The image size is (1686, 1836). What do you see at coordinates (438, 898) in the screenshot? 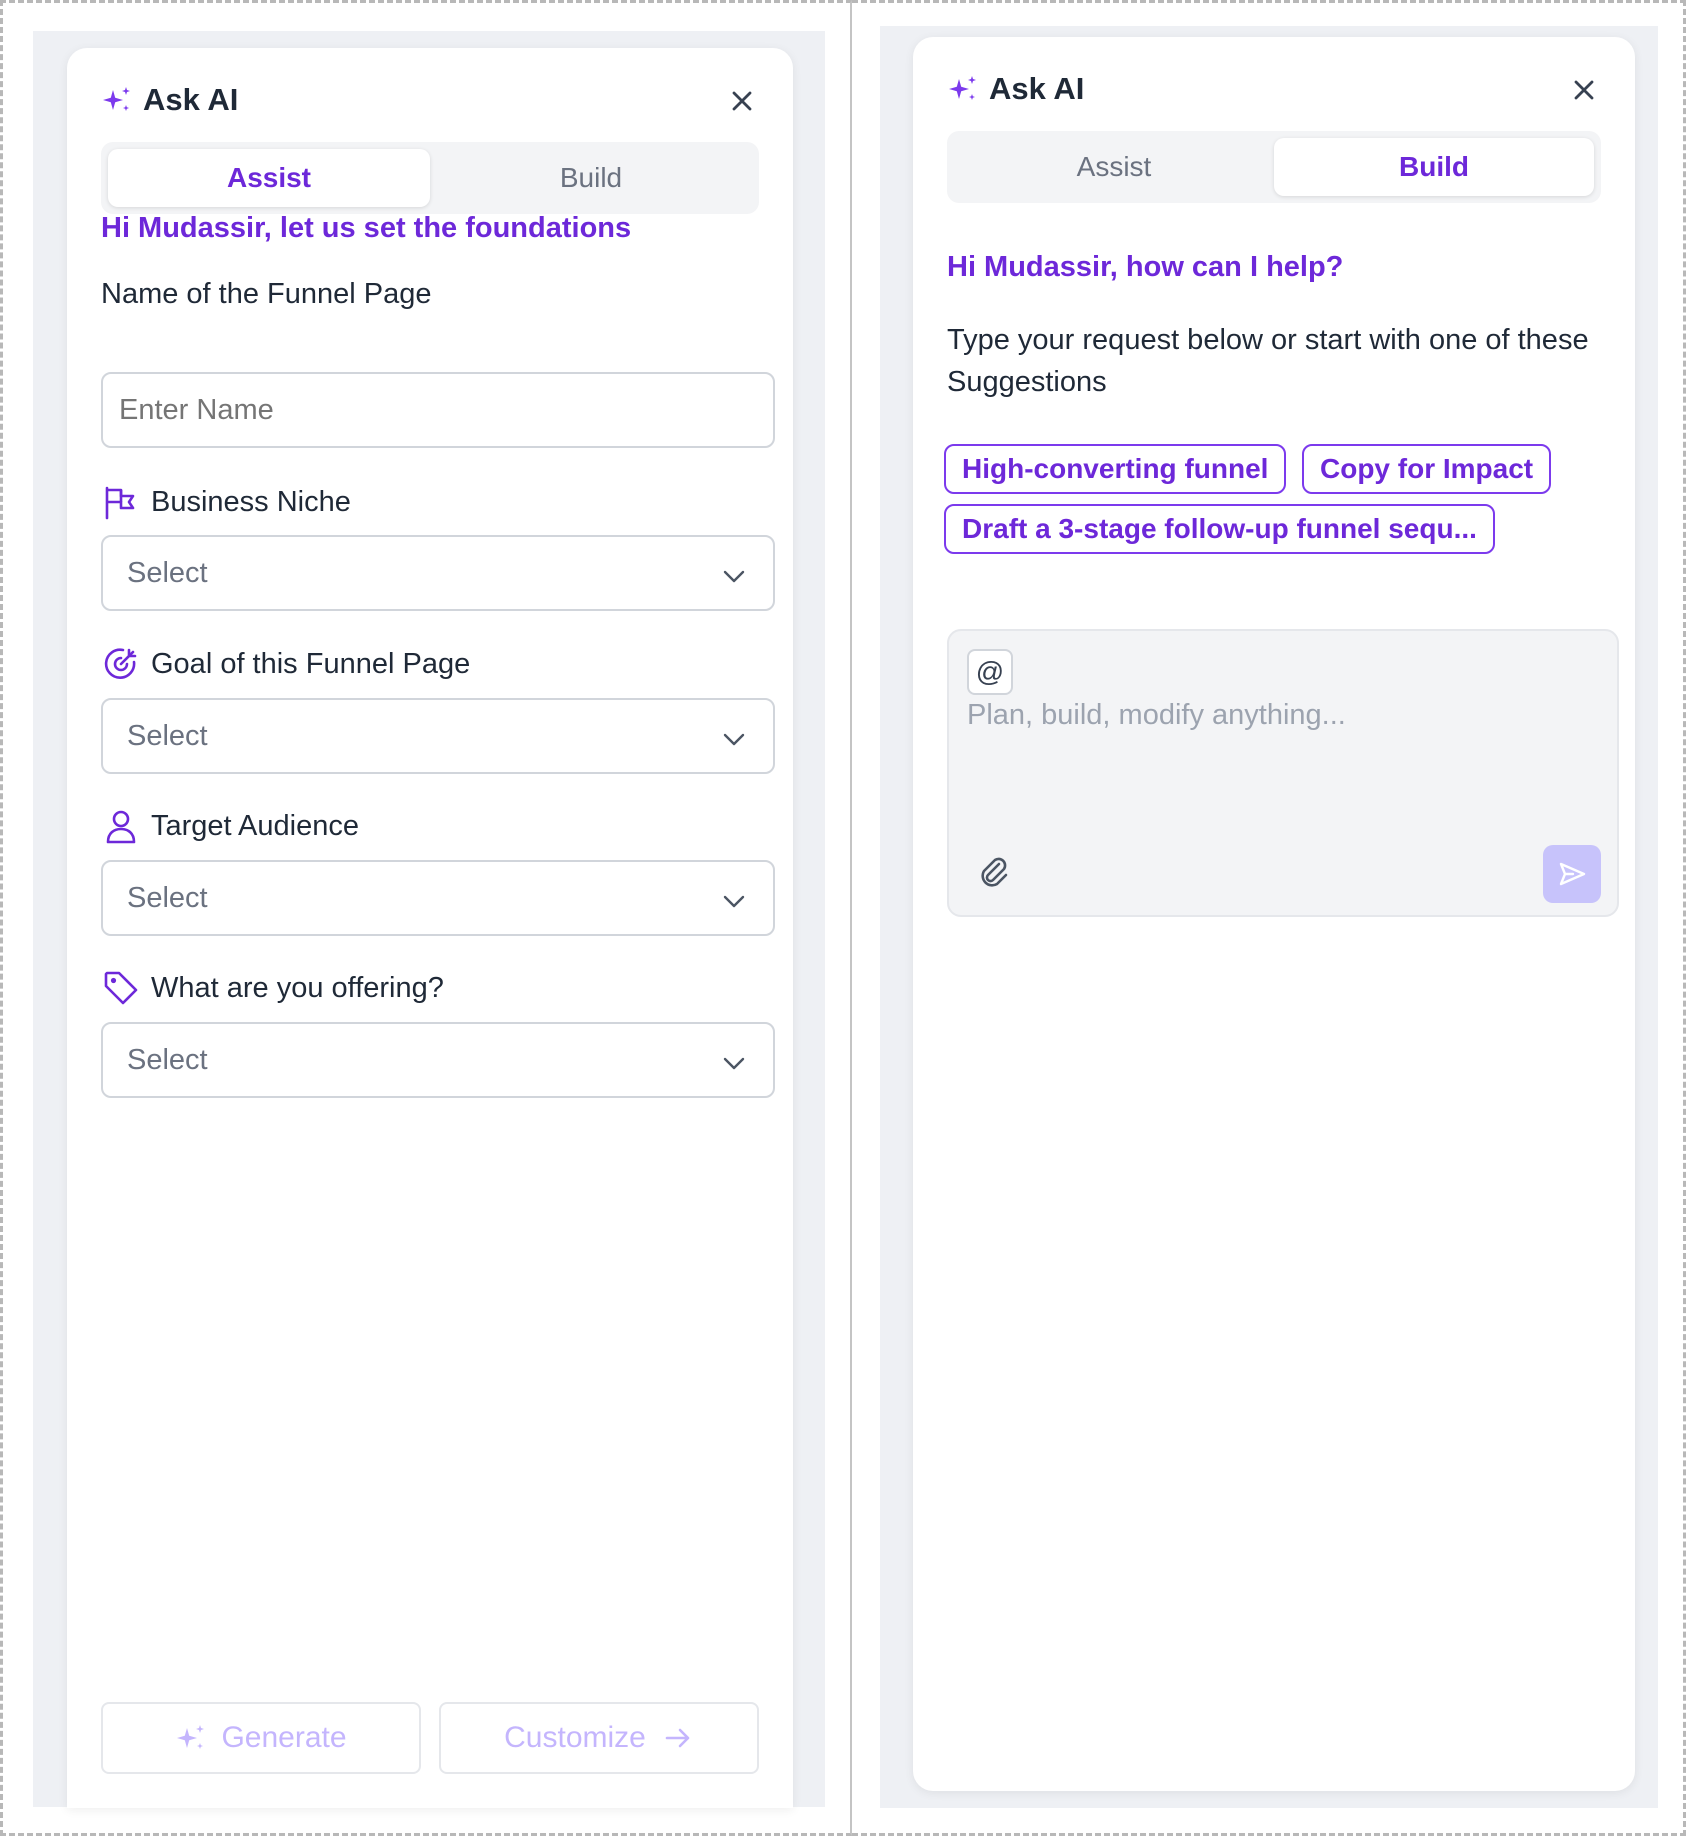
I see `target-audience-select: Select` at bounding box center [438, 898].